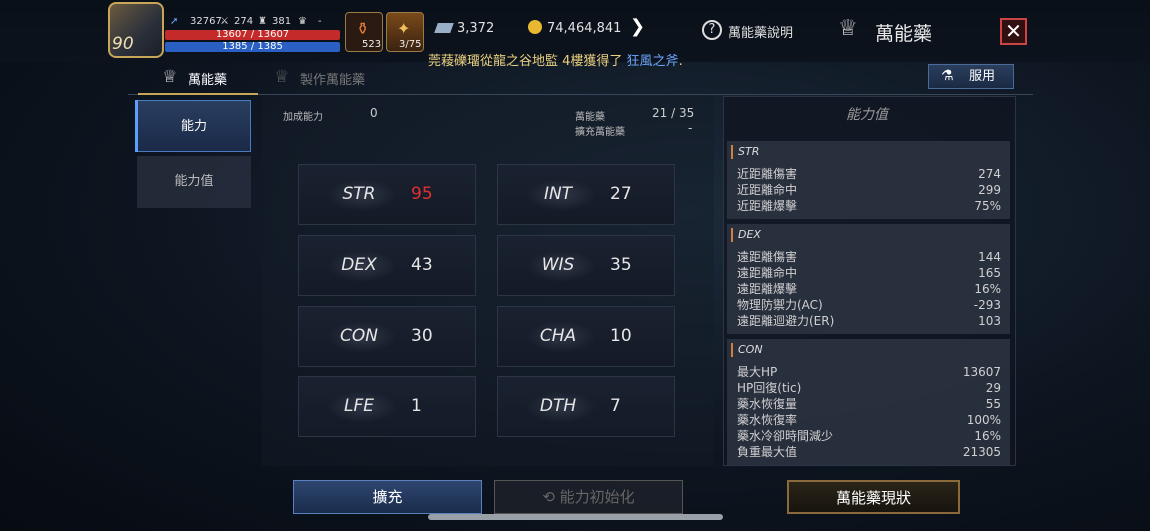 The width and height of the screenshot is (1150, 531). Describe the element at coordinates (947, 76) in the screenshot. I see `flask-icon: ⚗` at that location.